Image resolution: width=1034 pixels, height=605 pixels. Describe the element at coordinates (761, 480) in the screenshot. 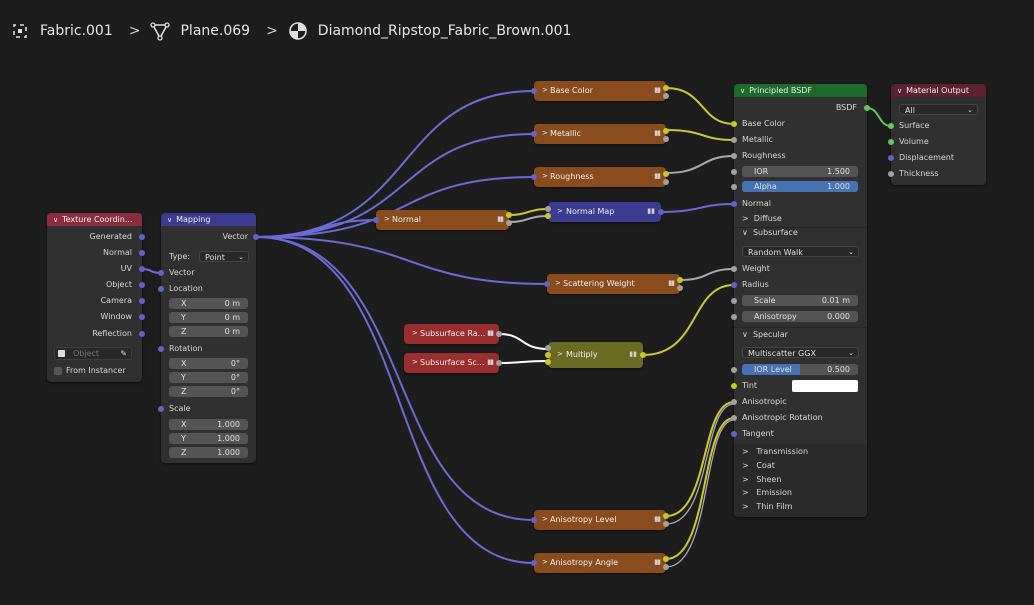

I see `panel-sheen: > Sheen` at that location.